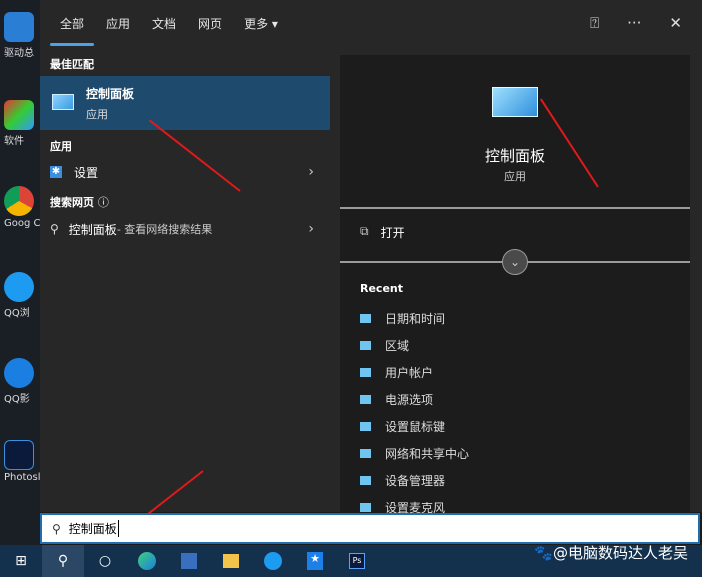 The image size is (702, 577). Describe the element at coordinates (72, 24) in the screenshot. I see `tab-all: 全部` at that location.